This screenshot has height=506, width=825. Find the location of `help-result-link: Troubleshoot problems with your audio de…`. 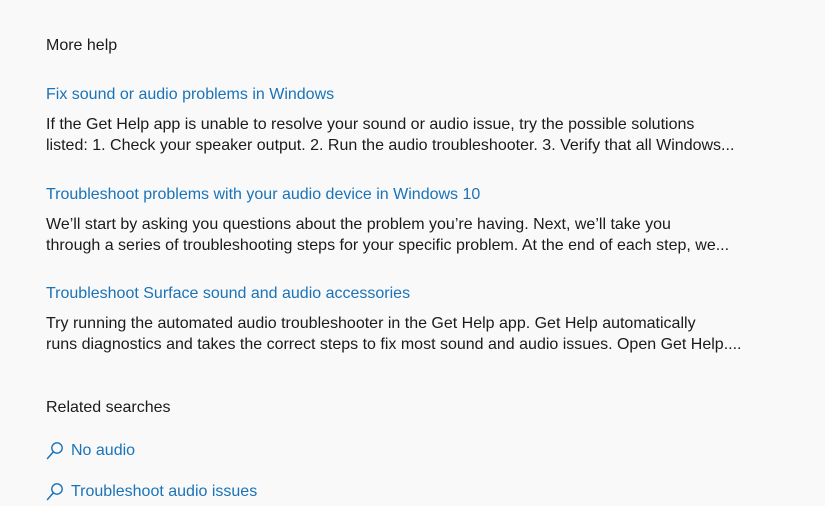

help-result-link: Troubleshoot problems with your audio de… is located at coordinates (416, 195).